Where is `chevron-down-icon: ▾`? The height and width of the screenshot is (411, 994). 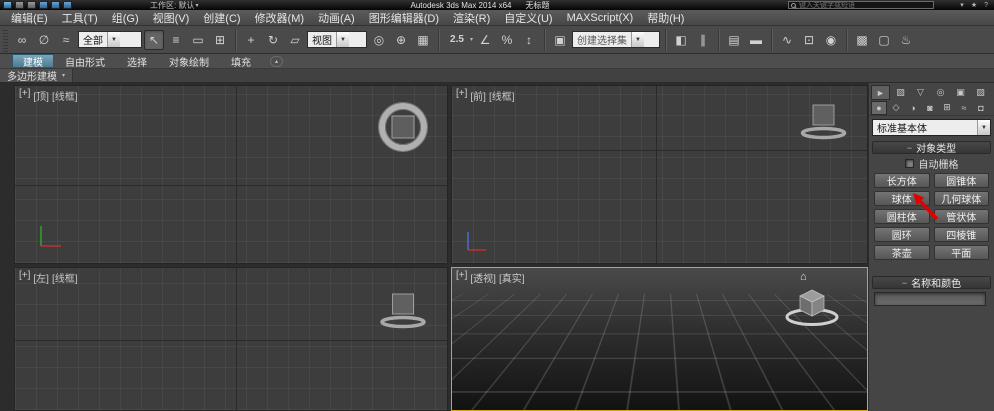
chevron-down-icon: ▾ is located at coordinates (471, 39).